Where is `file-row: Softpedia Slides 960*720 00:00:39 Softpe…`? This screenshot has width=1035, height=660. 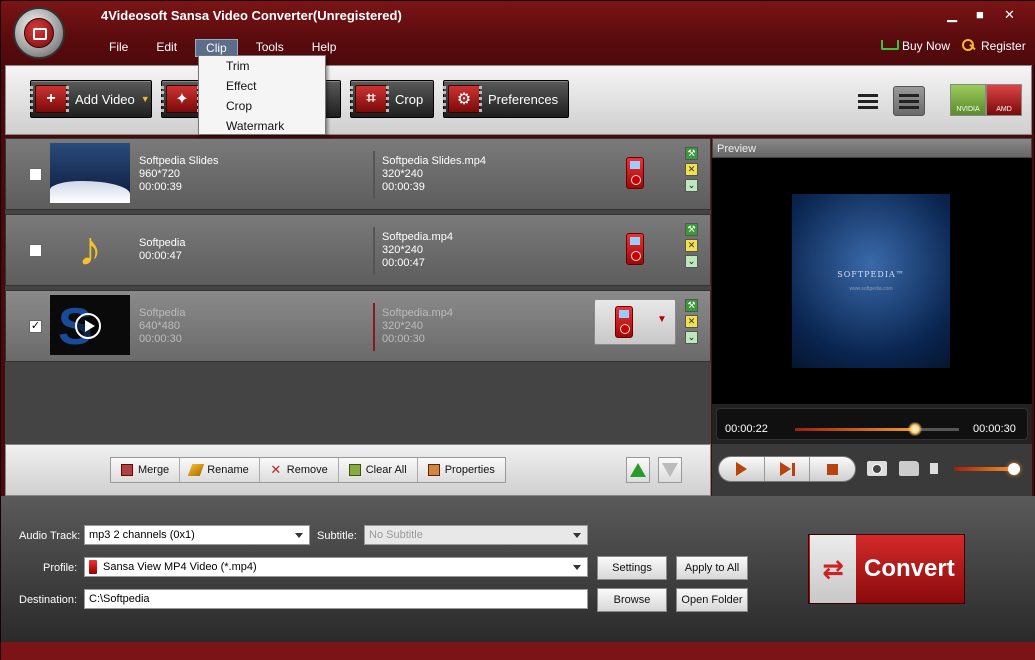 file-row: Softpedia Slides 960*720 00:00:39 Softpe… is located at coordinates (358, 174).